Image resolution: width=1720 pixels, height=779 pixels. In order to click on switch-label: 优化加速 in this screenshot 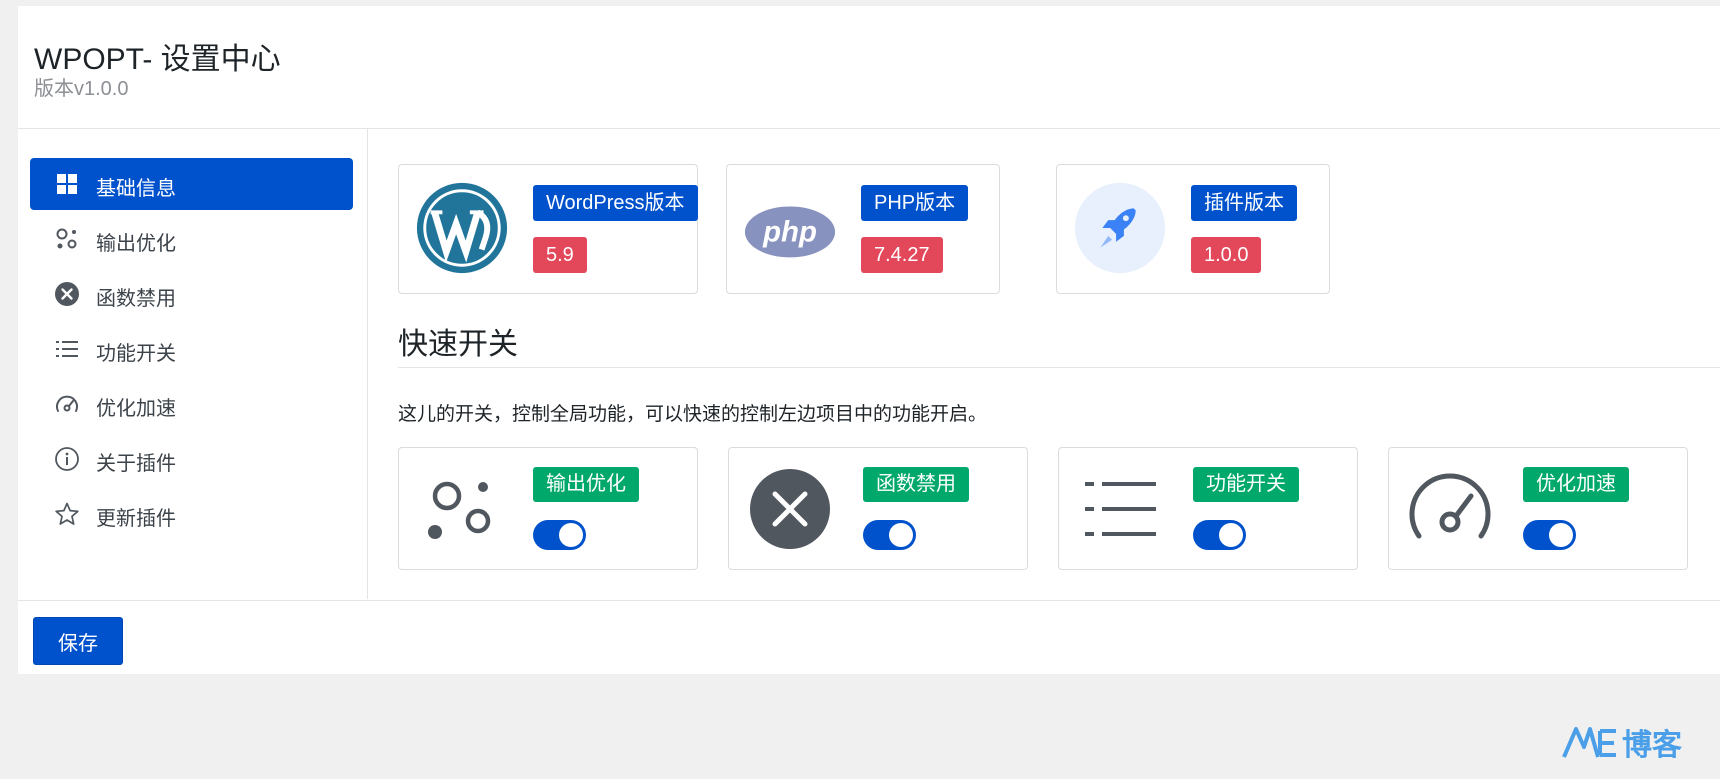, I will do `click(1576, 484)`.